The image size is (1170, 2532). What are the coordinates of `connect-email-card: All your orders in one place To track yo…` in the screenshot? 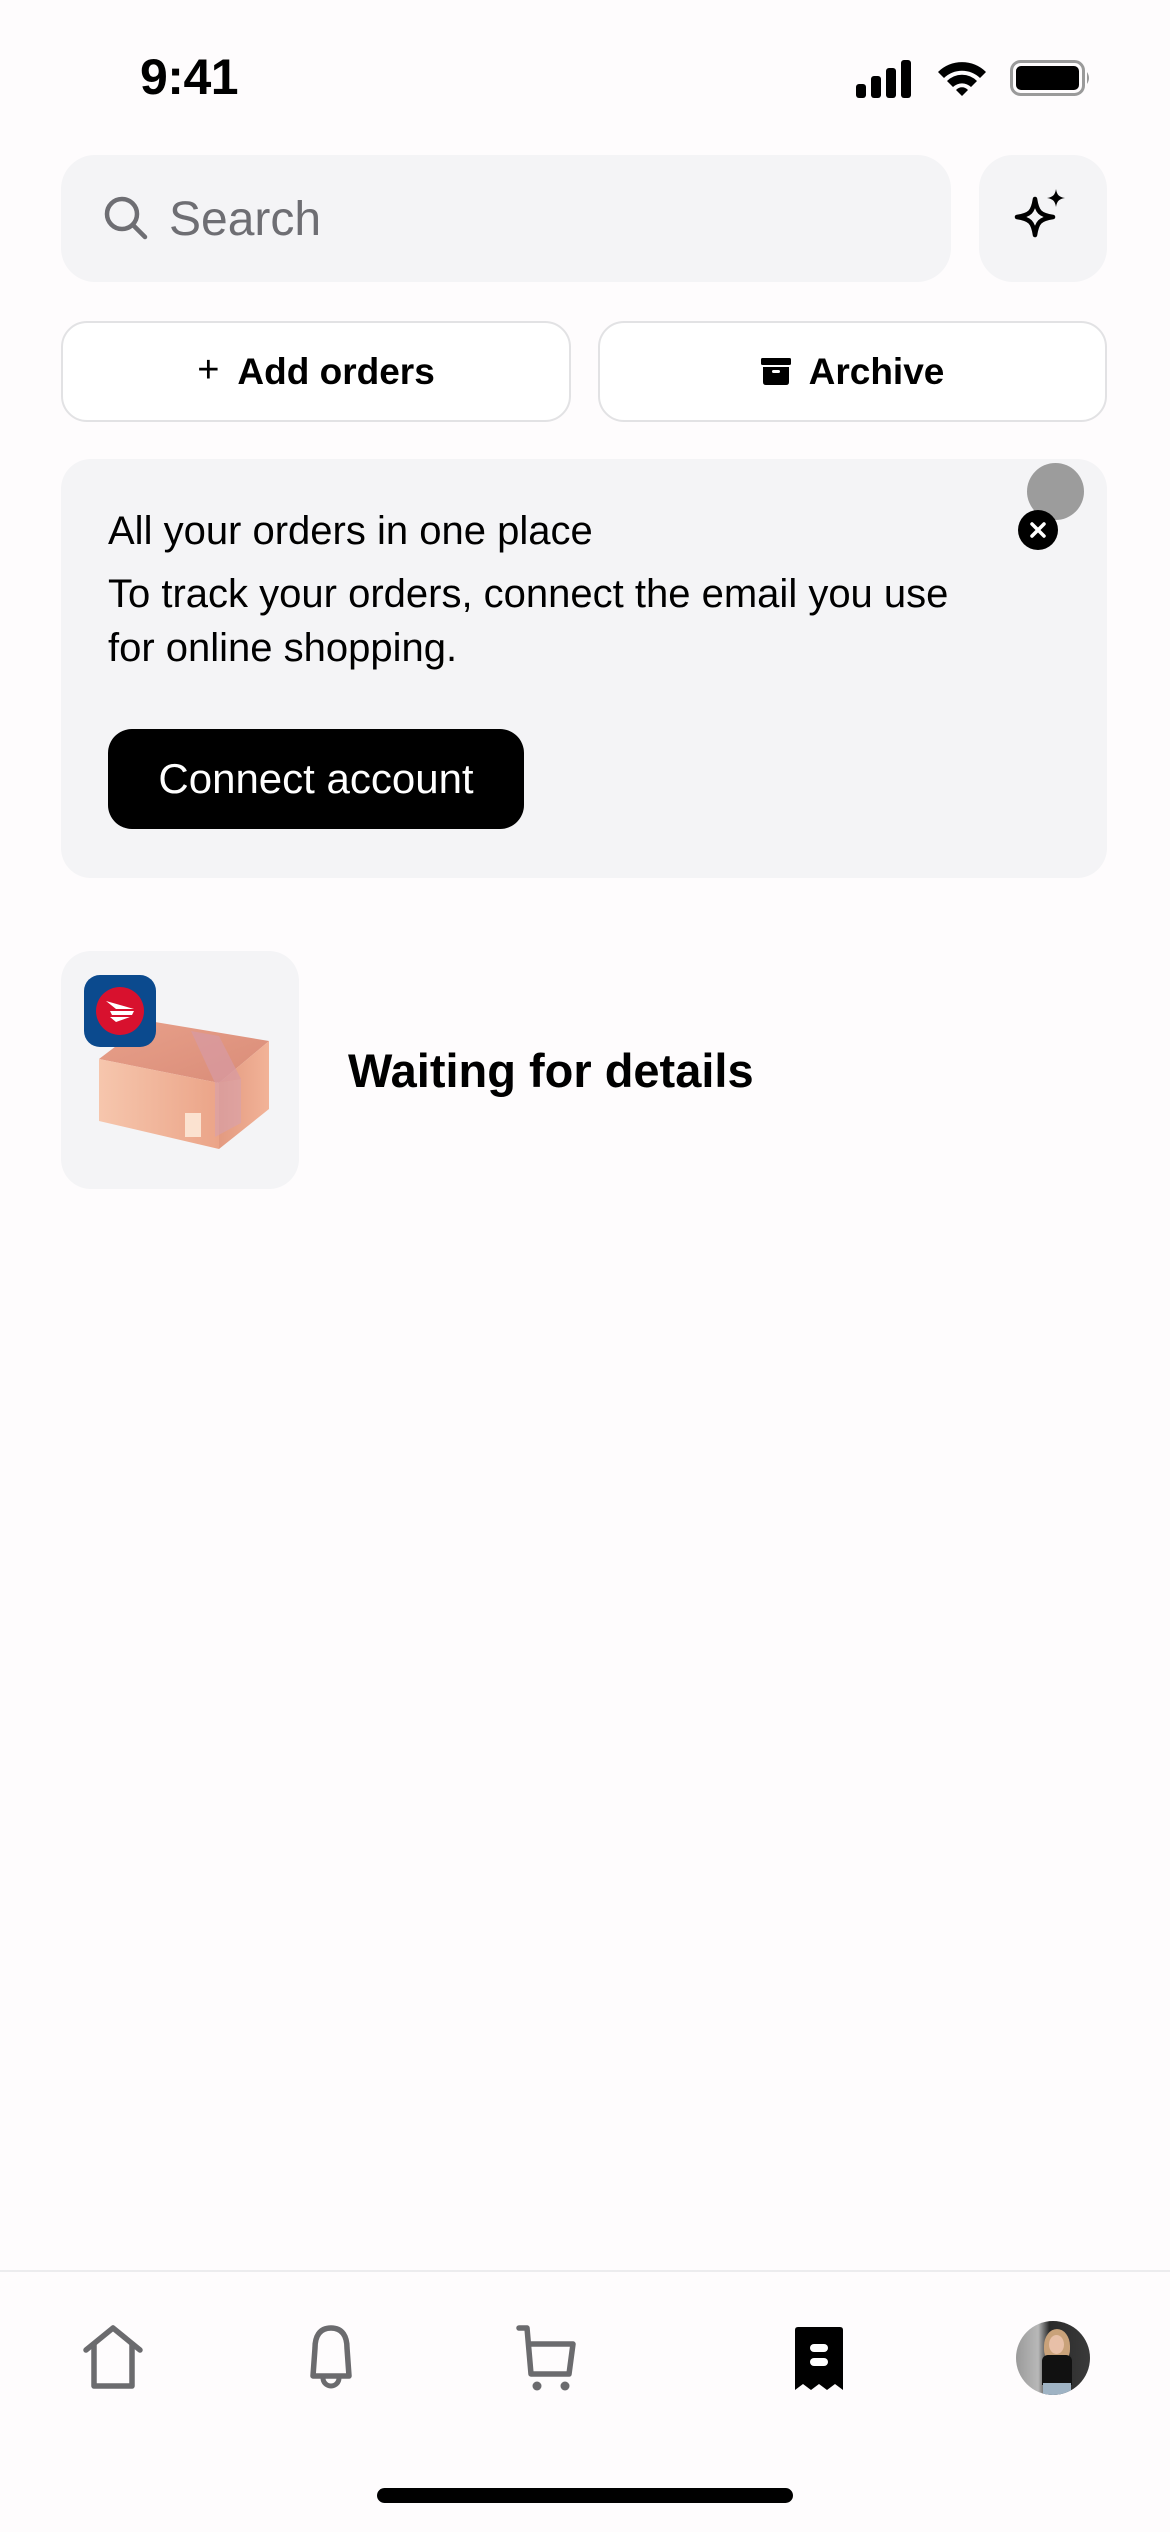 It's located at (584, 668).